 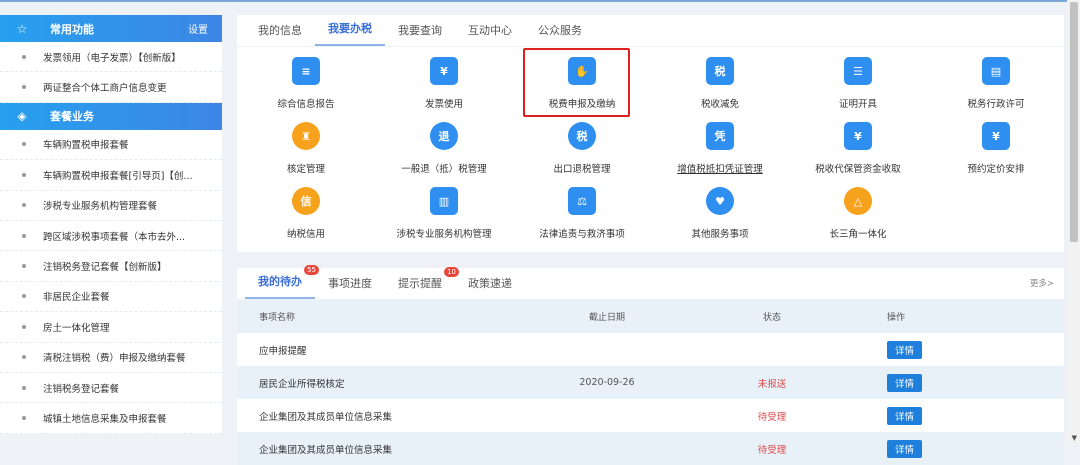 I want to click on tab-label: 提示提醒, so click(x=420, y=283).